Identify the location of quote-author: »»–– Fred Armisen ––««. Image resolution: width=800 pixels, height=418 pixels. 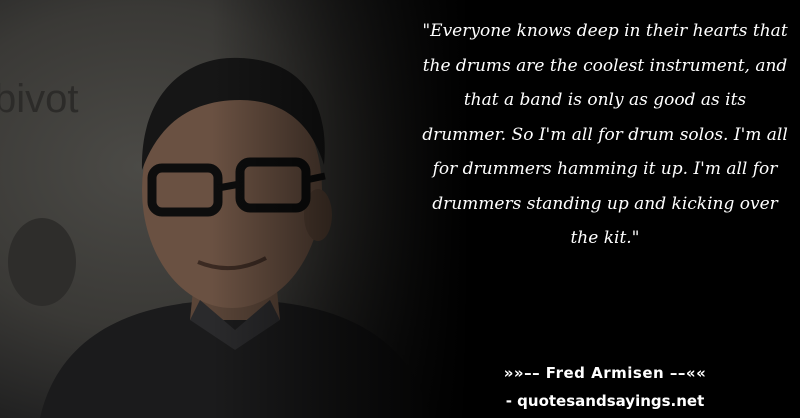
(605, 373).